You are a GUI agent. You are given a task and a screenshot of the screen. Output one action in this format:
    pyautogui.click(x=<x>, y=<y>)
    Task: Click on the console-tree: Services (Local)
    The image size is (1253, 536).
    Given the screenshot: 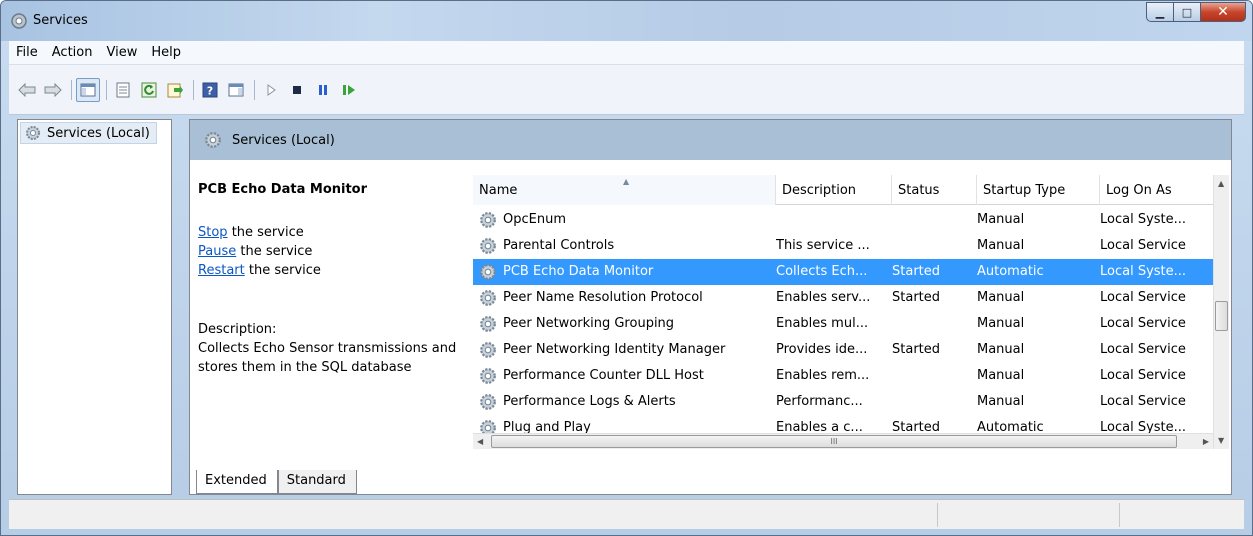 What is the action you would take?
    pyautogui.click(x=94, y=307)
    